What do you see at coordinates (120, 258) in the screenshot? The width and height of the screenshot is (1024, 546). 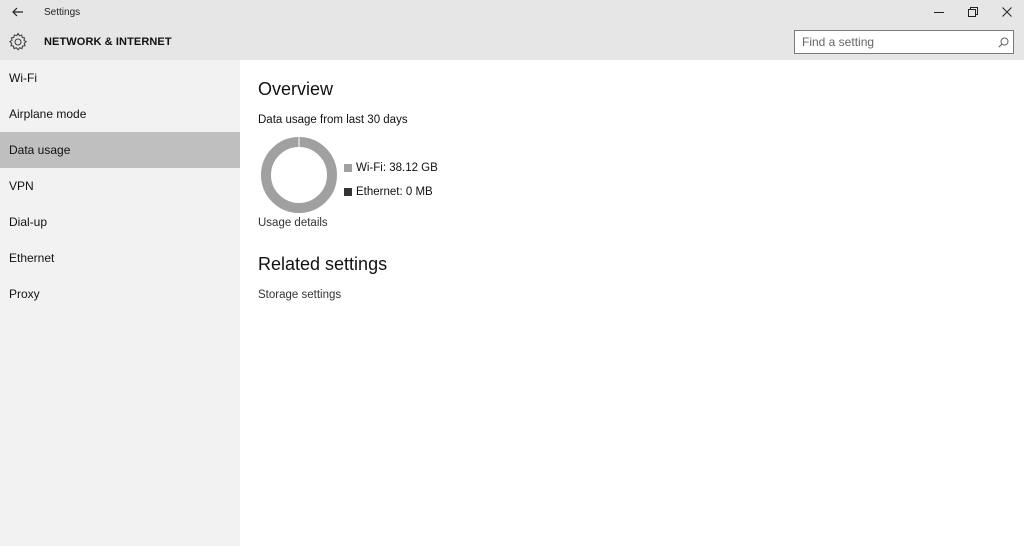 I see `sidebar-item-ethernet: Ethernet` at bounding box center [120, 258].